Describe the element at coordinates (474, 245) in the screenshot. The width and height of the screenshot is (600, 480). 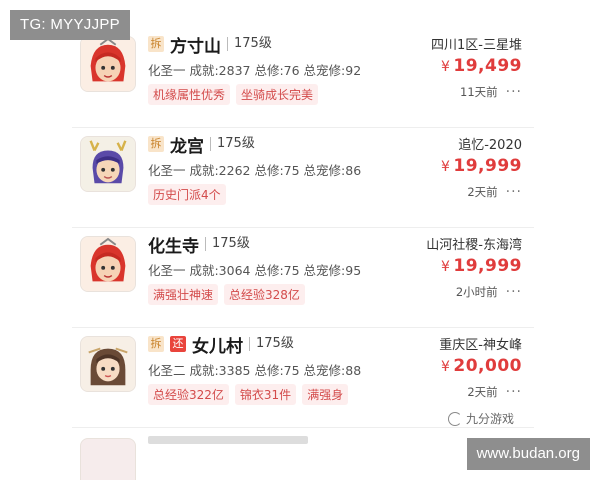
I see `server-name: 山河社稷-东海湾` at that location.